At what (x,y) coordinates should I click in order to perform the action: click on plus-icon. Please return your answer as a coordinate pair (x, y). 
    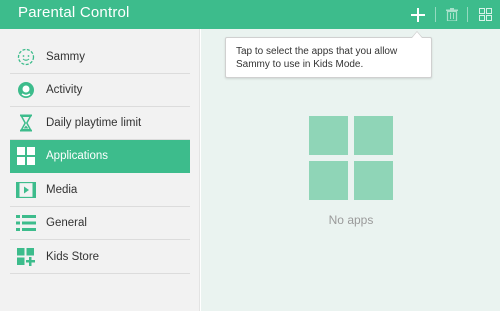
    Looking at the image, I should click on (418, 14).